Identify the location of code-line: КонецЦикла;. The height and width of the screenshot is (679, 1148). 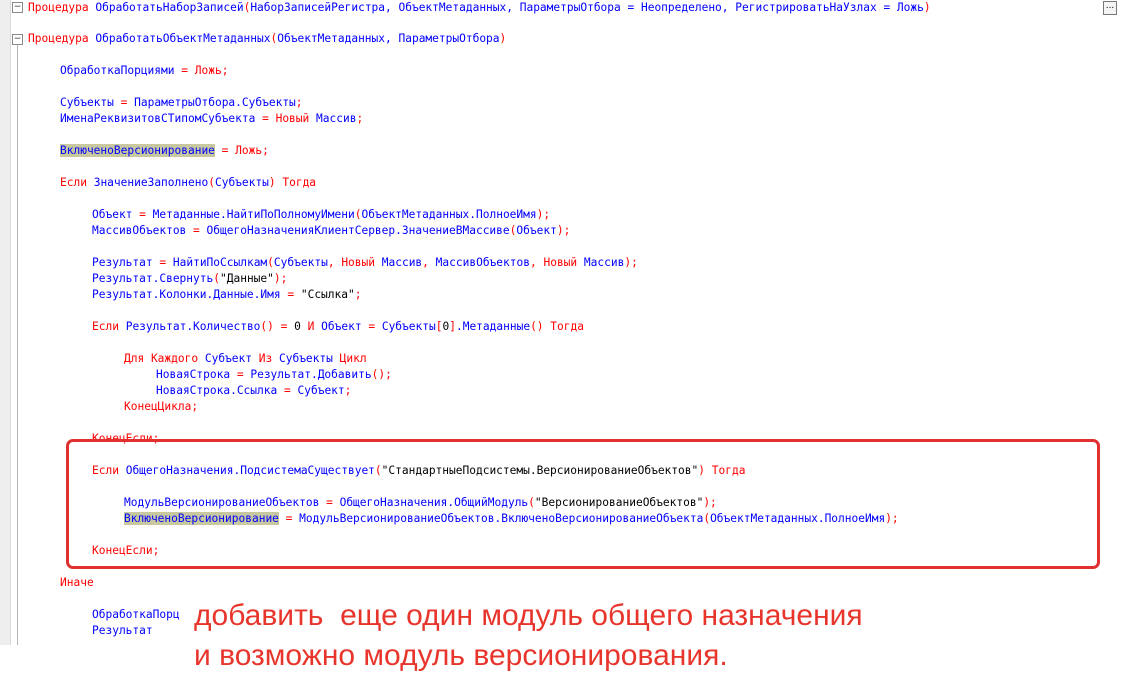
(161, 406).